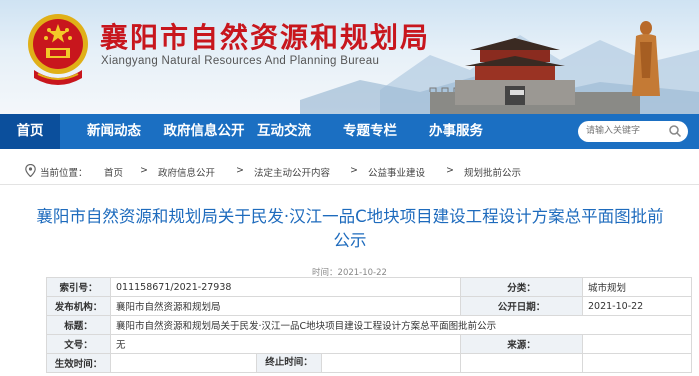 Image resolution: width=699 pixels, height=376 pixels. Describe the element at coordinates (370, 131) in the screenshot. I see `nav-item-topics: 专题专栏` at that location.